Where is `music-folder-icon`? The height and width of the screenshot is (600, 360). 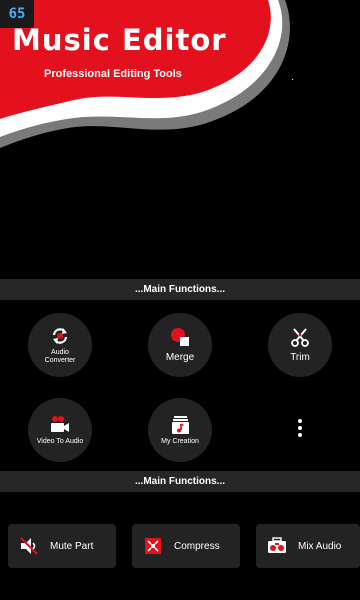 music-folder-icon is located at coordinates (180, 425).